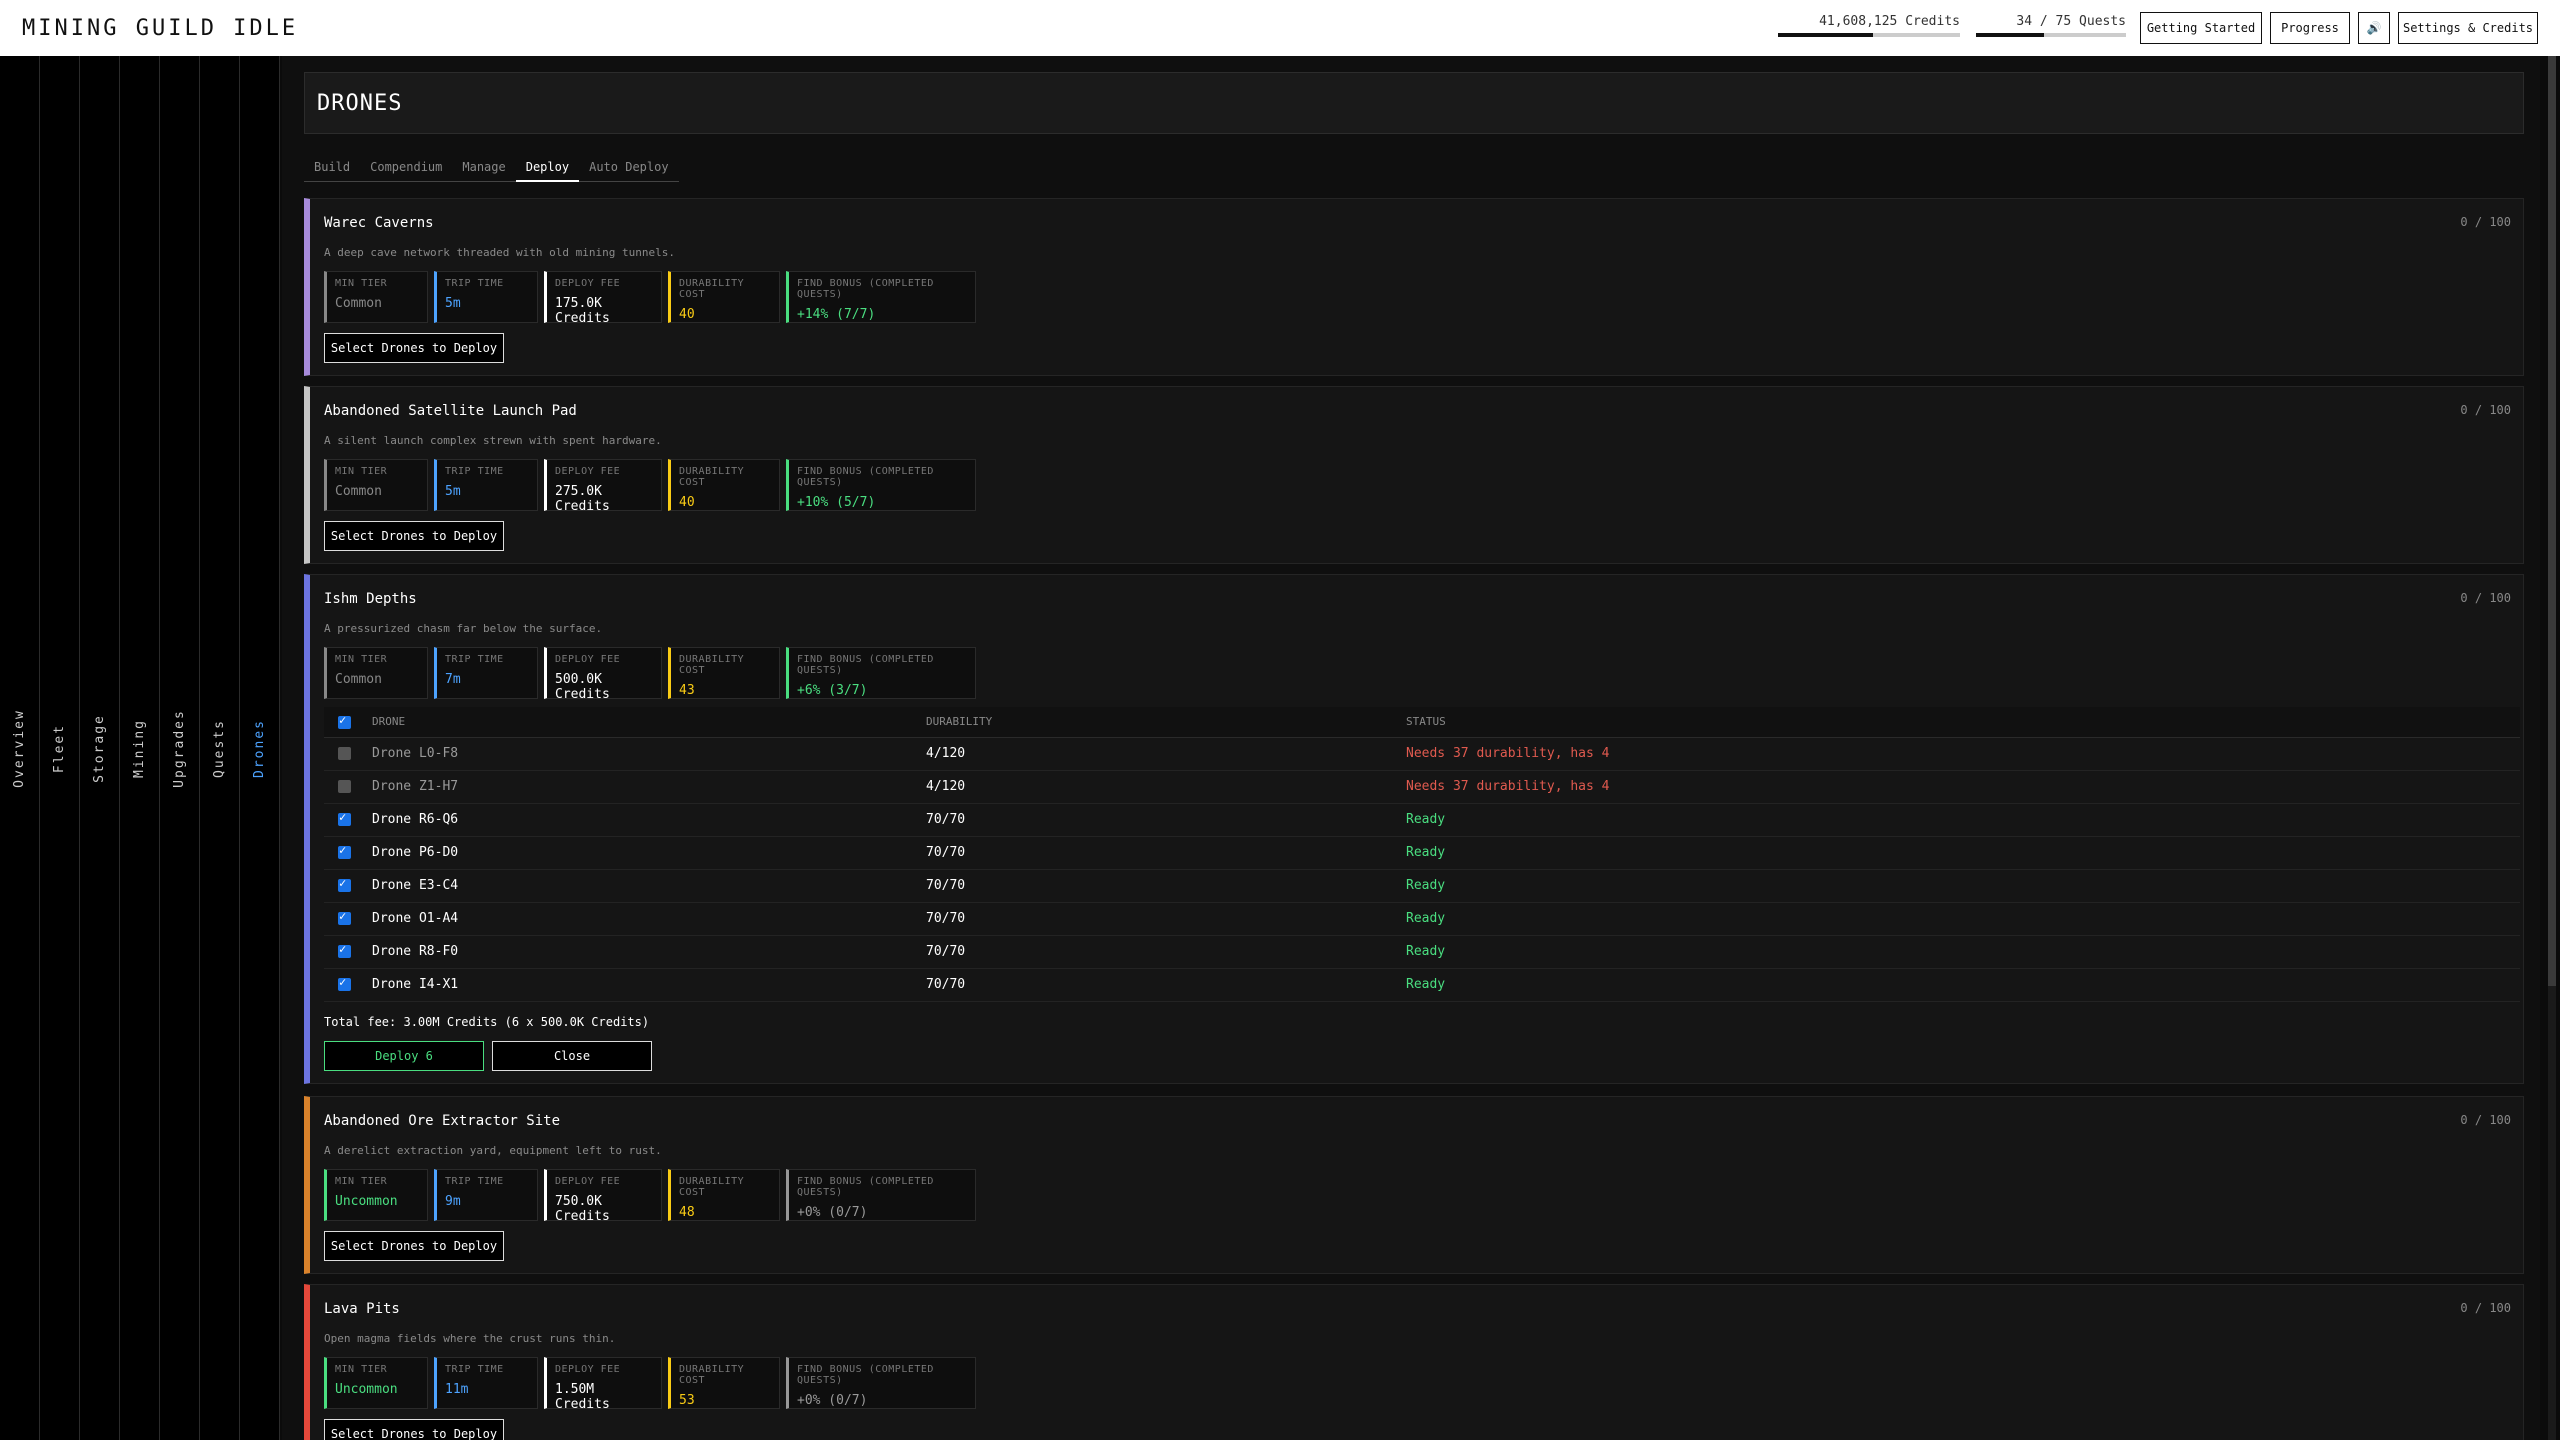 This screenshot has width=2560, height=1440. I want to click on stat-find-bonus: FIND BONUS (COMPLETED QUESTS) +10% (5/7), so click(881, 485).